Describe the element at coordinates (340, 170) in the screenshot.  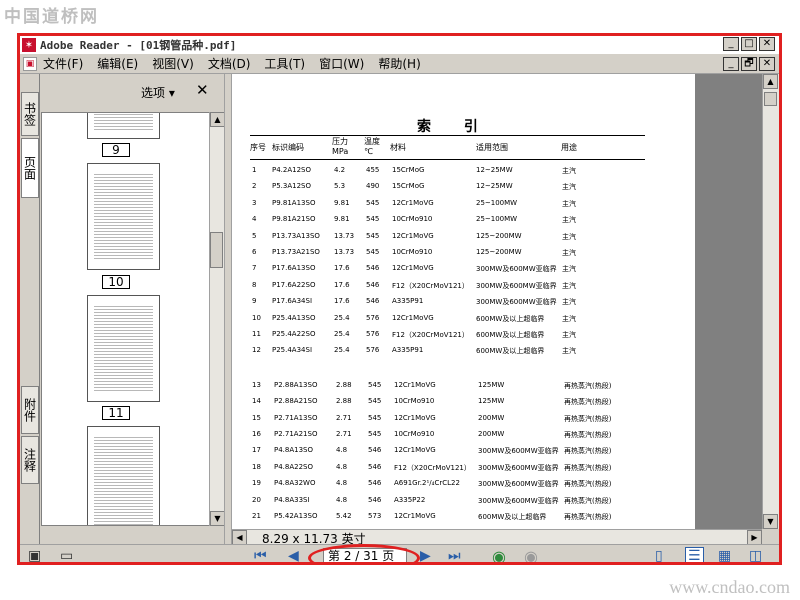
I see `row-pressure: 4.2` at that location.